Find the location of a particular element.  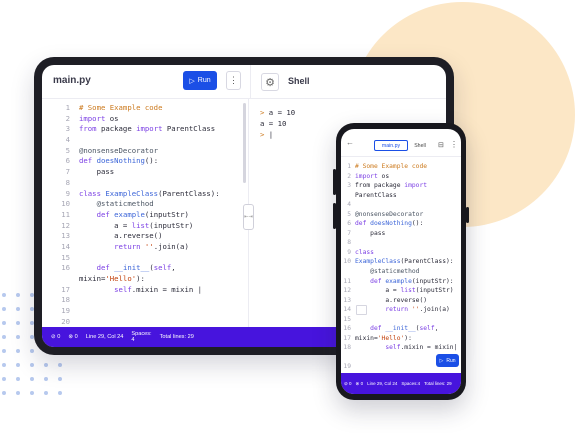

editor-scrollbar is located at coordinates (244, 143).